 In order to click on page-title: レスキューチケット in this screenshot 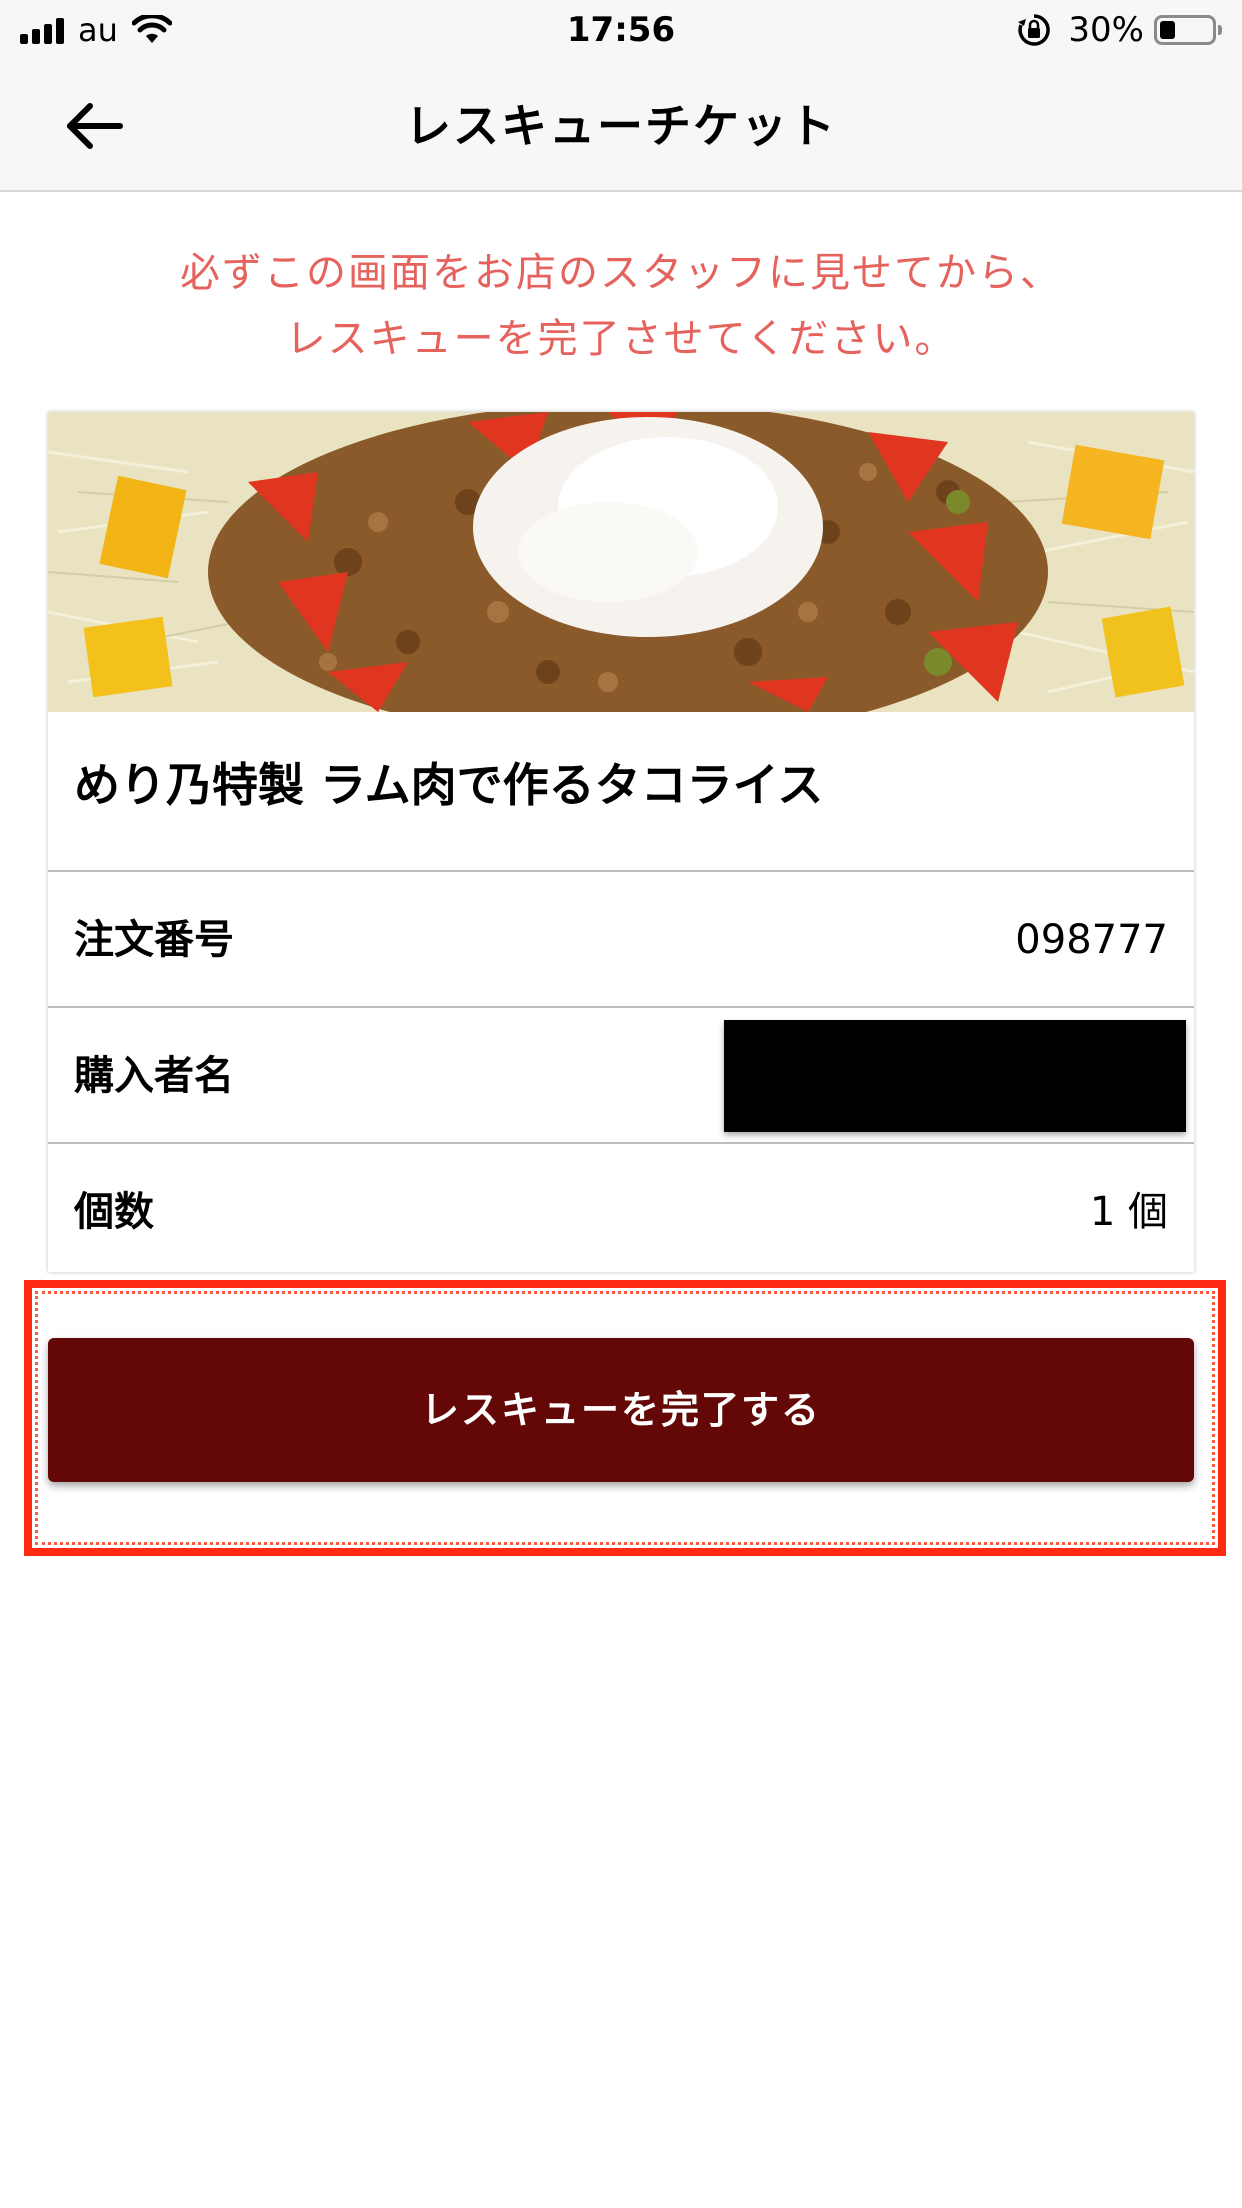, I will do `click(621, 126)`.